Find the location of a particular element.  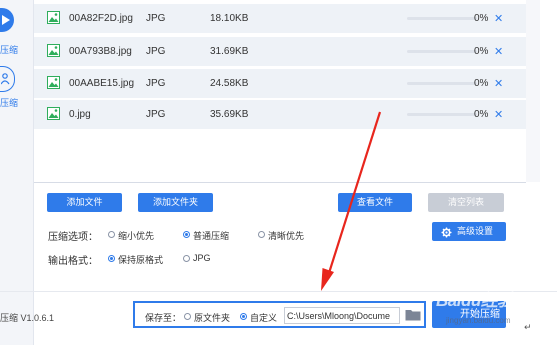

gear-icon is located at coordinates (446, 232).